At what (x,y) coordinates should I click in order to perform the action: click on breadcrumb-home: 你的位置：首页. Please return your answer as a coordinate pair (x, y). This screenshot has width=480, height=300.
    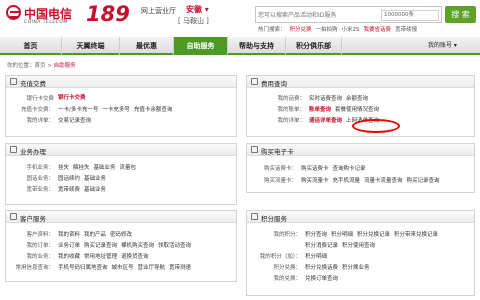
    Looking at the image, I should click on (26, 66).